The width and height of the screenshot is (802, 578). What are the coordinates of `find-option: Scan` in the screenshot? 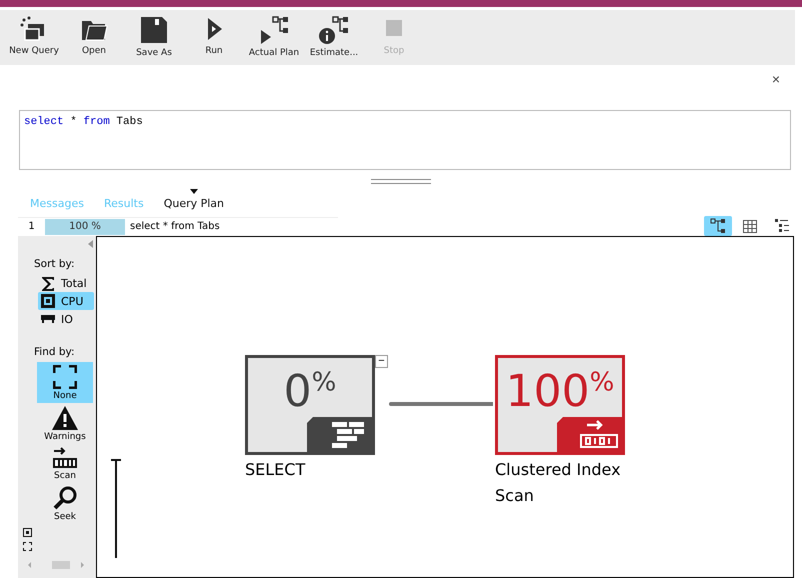 It's located at (65, 463).